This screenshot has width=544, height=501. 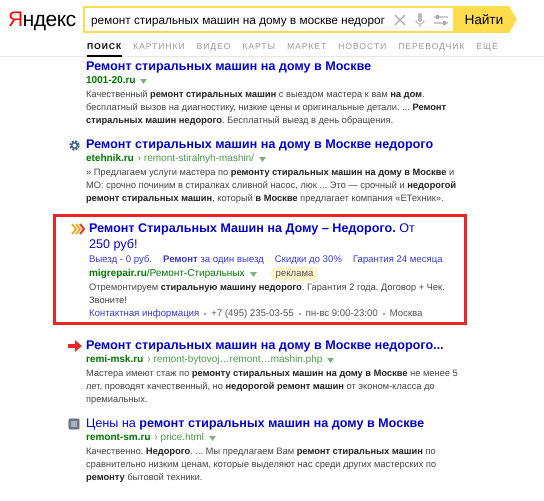 What do you see at coordinates (111, 81) in the screenshot?
I see `result-domain-link: 1001-20.ru` at bounding box center [111, 81].